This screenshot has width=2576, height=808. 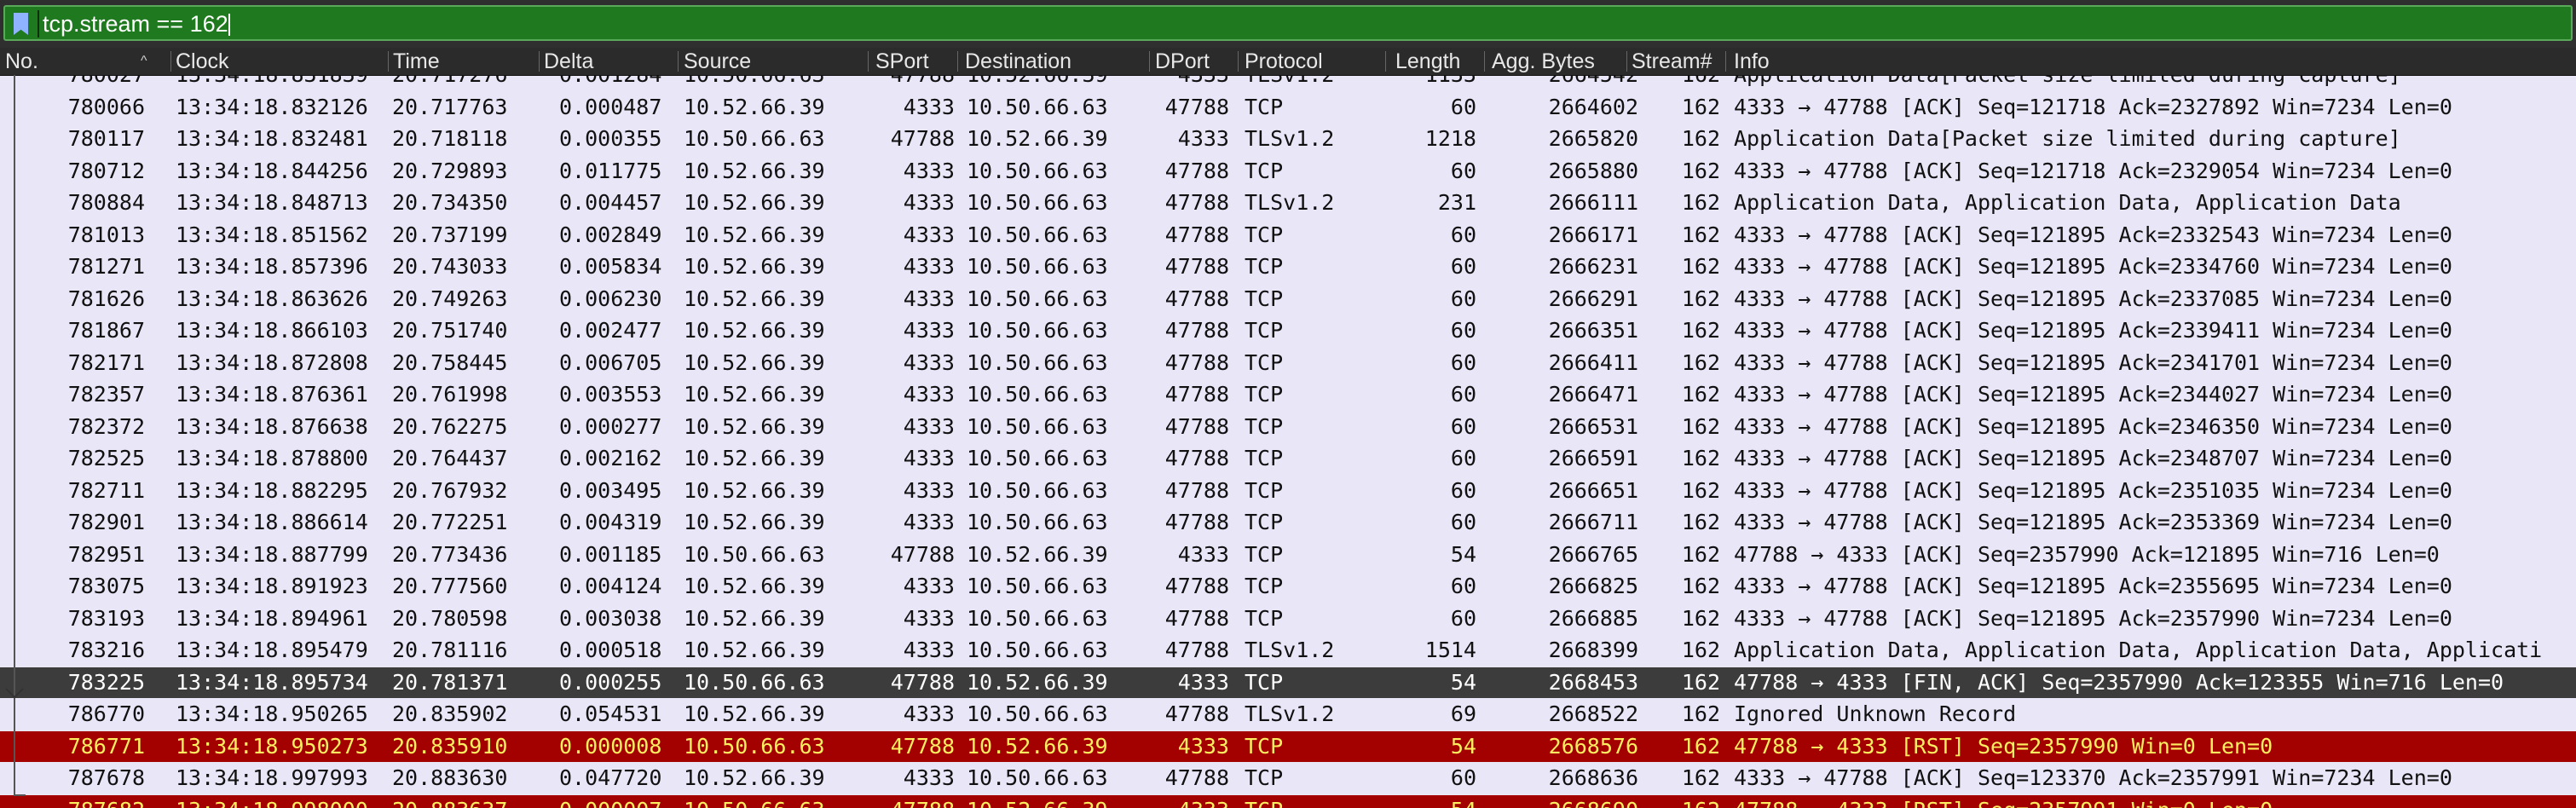 I want to click on time-cell: 20.717763, so click(x=450, y=106).